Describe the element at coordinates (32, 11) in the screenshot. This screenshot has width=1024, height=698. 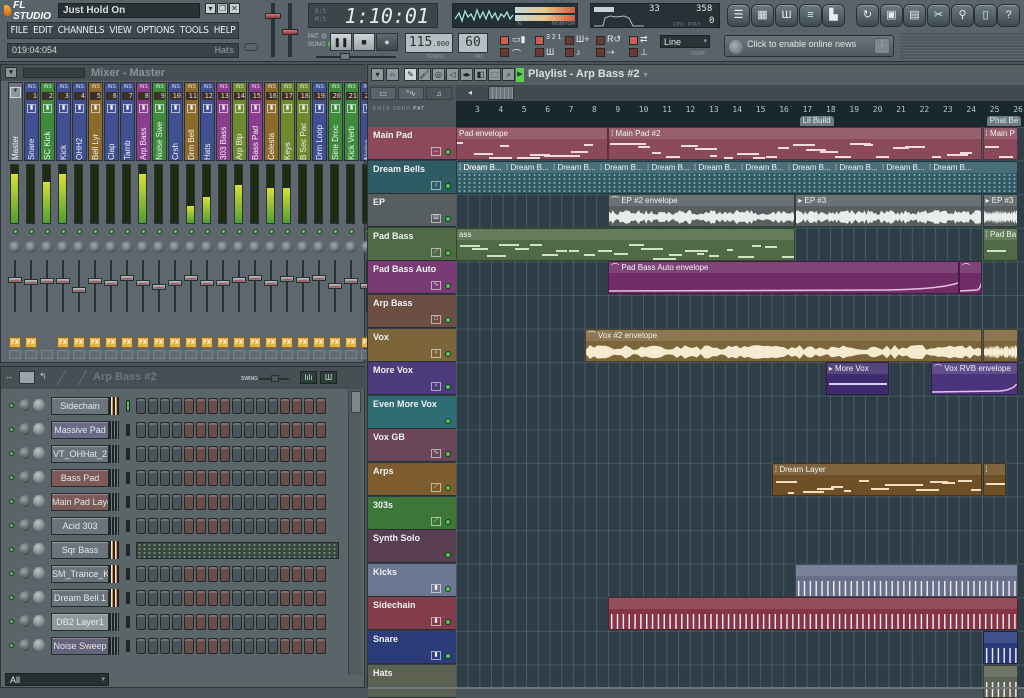
I see `fl-studio-logo: FL STUDIO` at that location.